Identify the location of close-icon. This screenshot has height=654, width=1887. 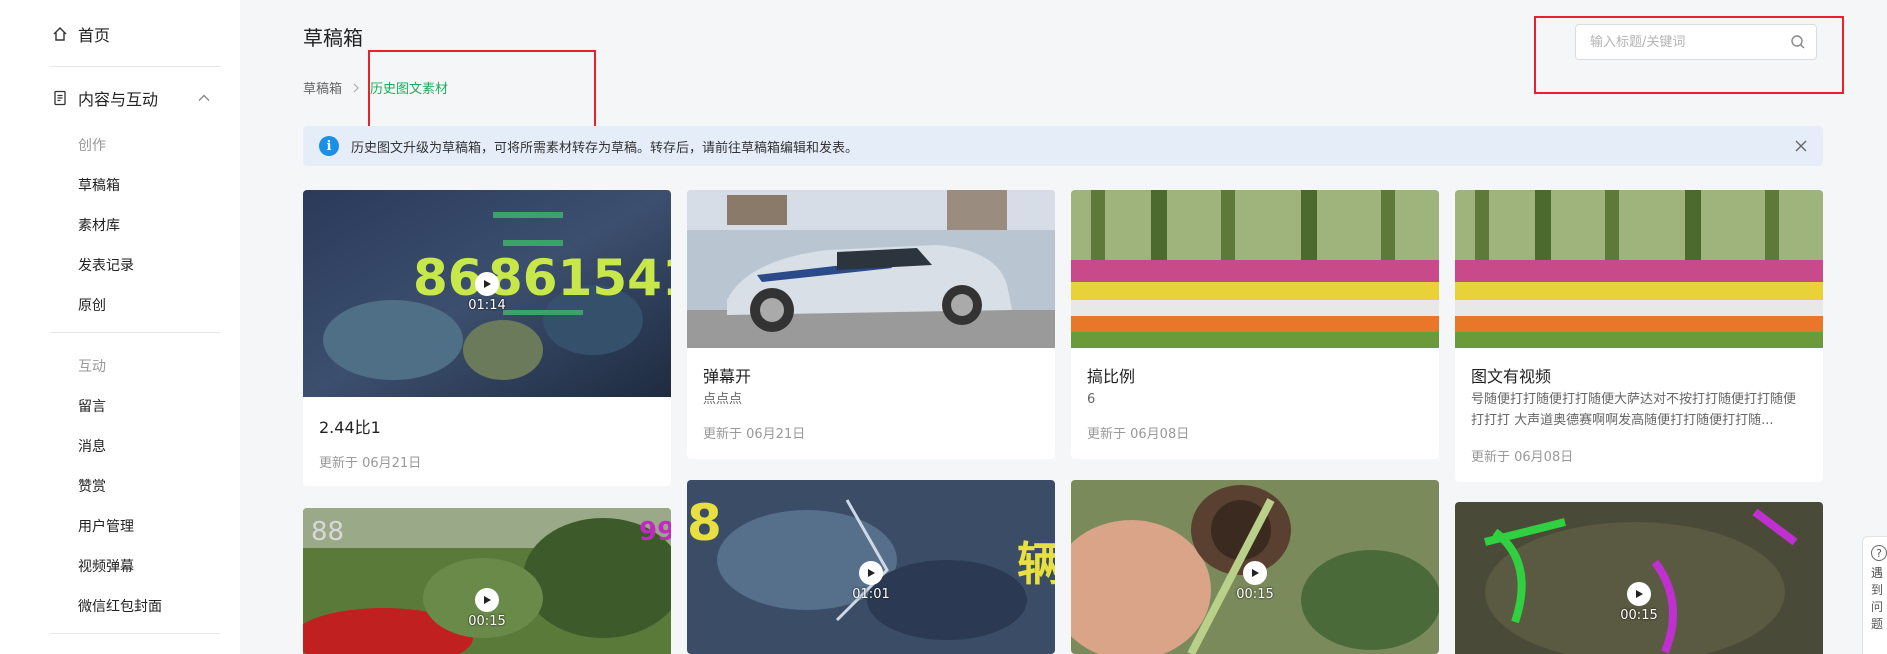
(1801, 146).